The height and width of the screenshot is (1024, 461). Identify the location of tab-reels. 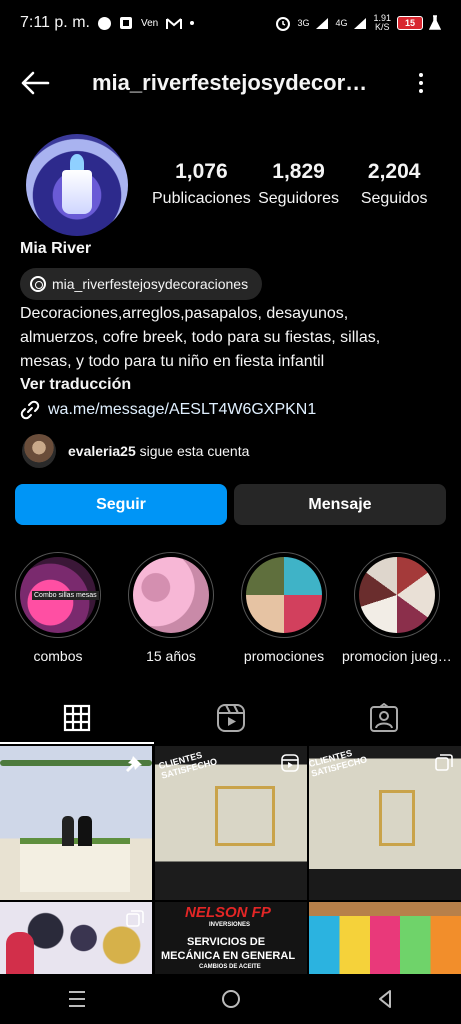
(231, 718).